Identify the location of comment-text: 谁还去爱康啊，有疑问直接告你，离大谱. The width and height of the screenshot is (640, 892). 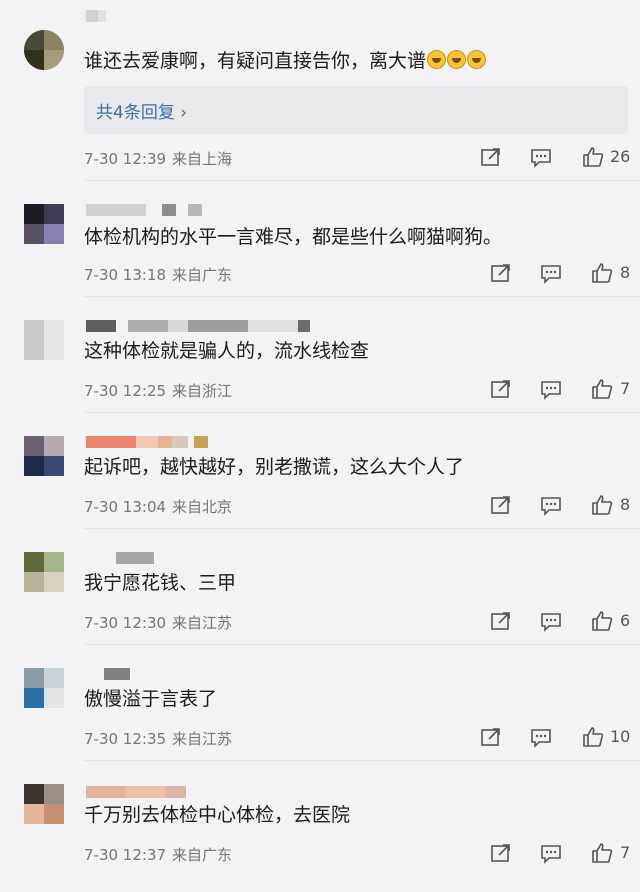
(255, 61).